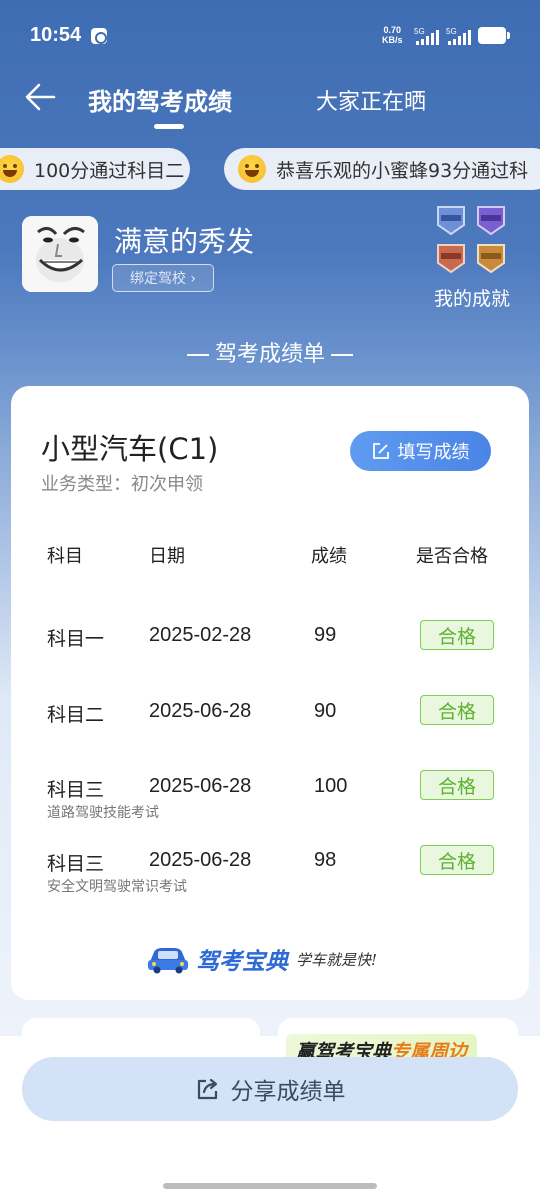 This screenshot has width=540, height=1200. What do you see at coordinates (169, 126) in the screenshot?
I see `tab-active-indicator` at bounding box center [169, 126].